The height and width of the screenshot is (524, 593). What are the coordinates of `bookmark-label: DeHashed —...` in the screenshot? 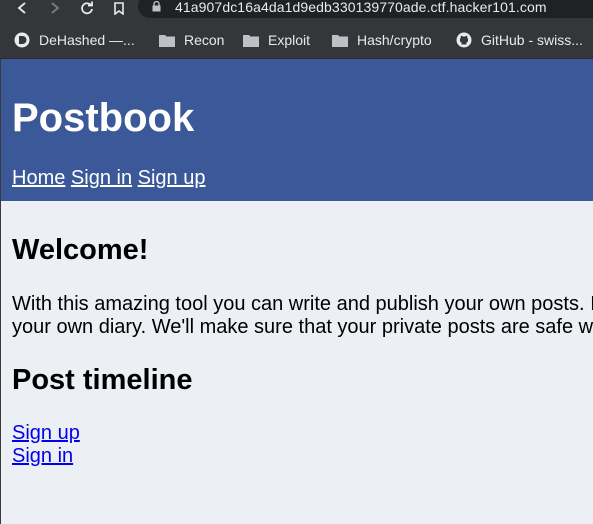 It's located at (87, 40).